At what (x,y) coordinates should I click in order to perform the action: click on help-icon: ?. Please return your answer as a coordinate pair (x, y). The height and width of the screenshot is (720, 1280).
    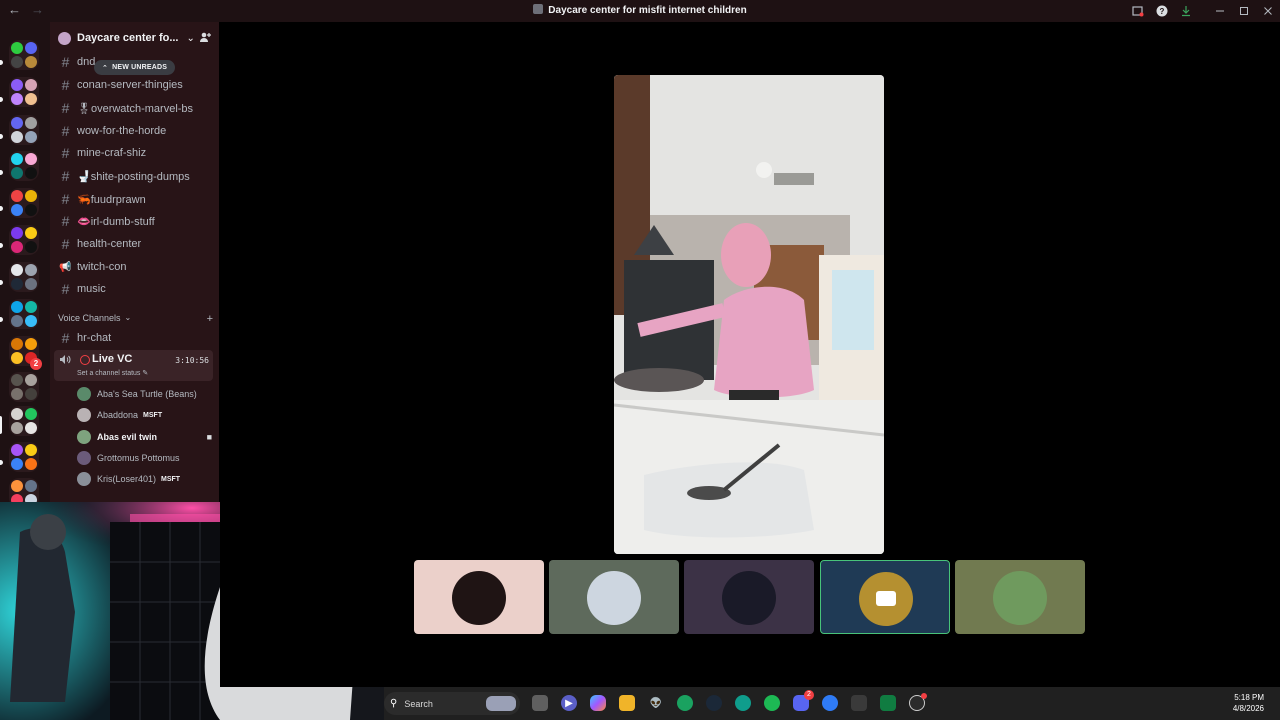
    Looking at the image, I should click on (1162, 11).